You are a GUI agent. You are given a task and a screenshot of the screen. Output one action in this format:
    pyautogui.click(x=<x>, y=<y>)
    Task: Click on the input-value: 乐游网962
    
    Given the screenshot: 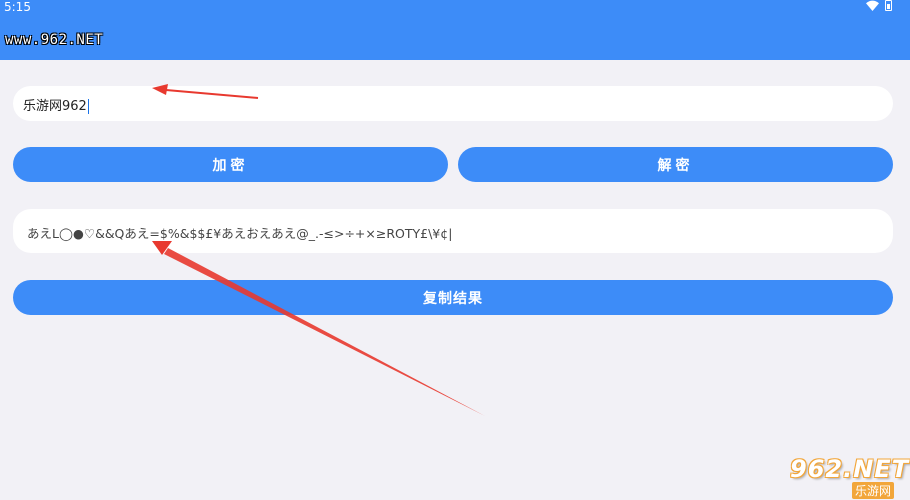 What is the action you would take?
    pyautogui.click(x=56, y=104)
    